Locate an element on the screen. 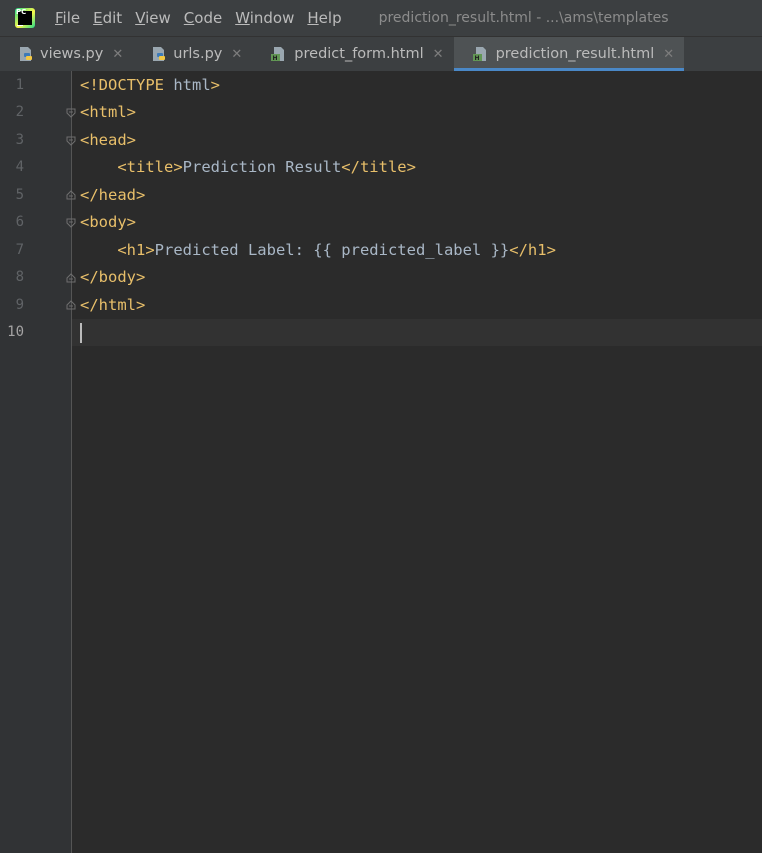  code-line: <head> is located at coordinates (108, 140).